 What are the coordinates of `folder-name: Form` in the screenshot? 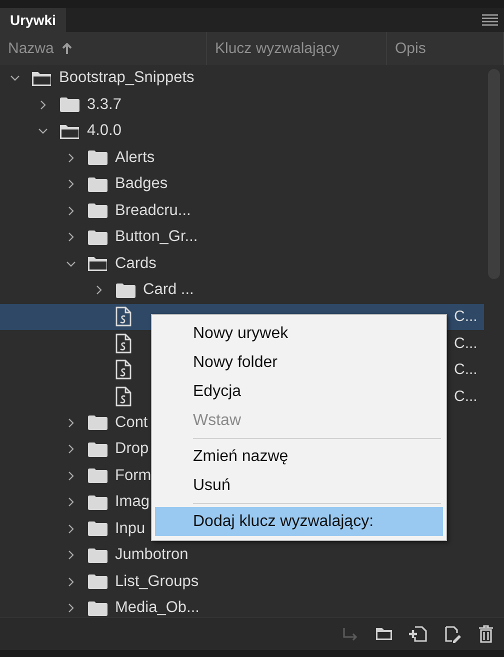 It's located at (133, 475).